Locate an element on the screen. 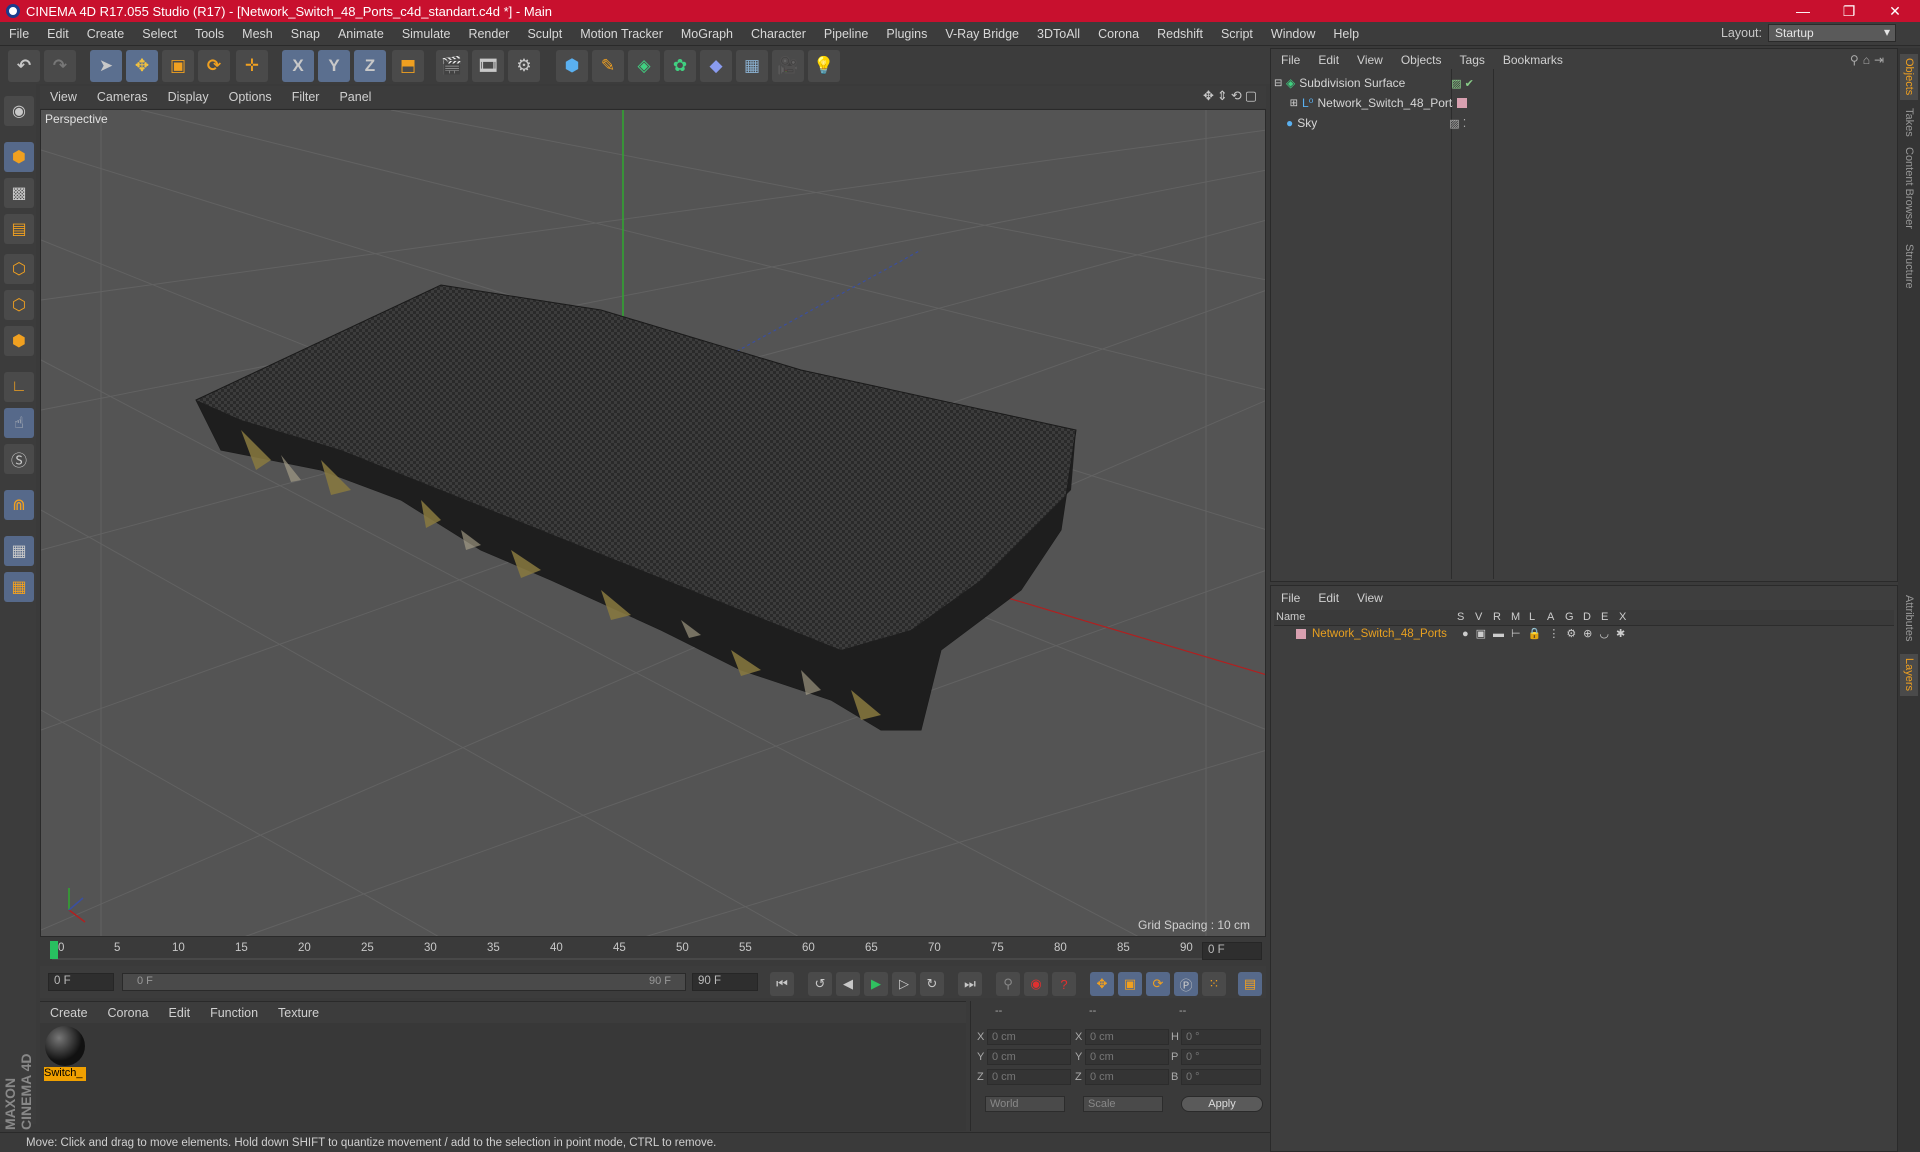 This screenshot has width=1920, height=1152. points-mode-icon: ⬡ is located at coordinates (19, 269).